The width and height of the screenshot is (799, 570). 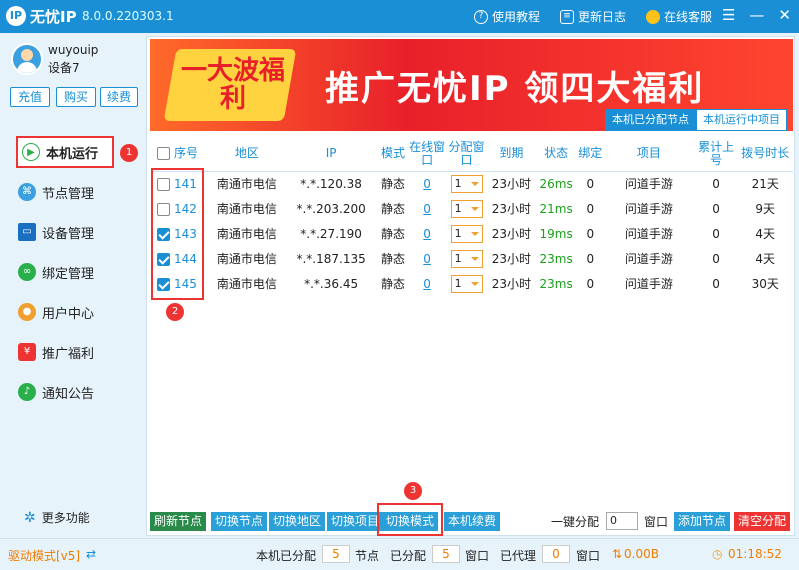 I want to click on renew-local-button: 本机续费, so click(x=472, y=521).